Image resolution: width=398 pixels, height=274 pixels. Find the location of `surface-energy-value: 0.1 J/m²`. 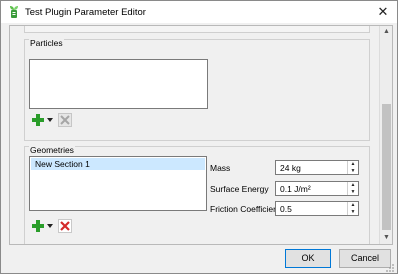

surface-energy-value: 0.1 J/m² is located at coordinates (295, 189).